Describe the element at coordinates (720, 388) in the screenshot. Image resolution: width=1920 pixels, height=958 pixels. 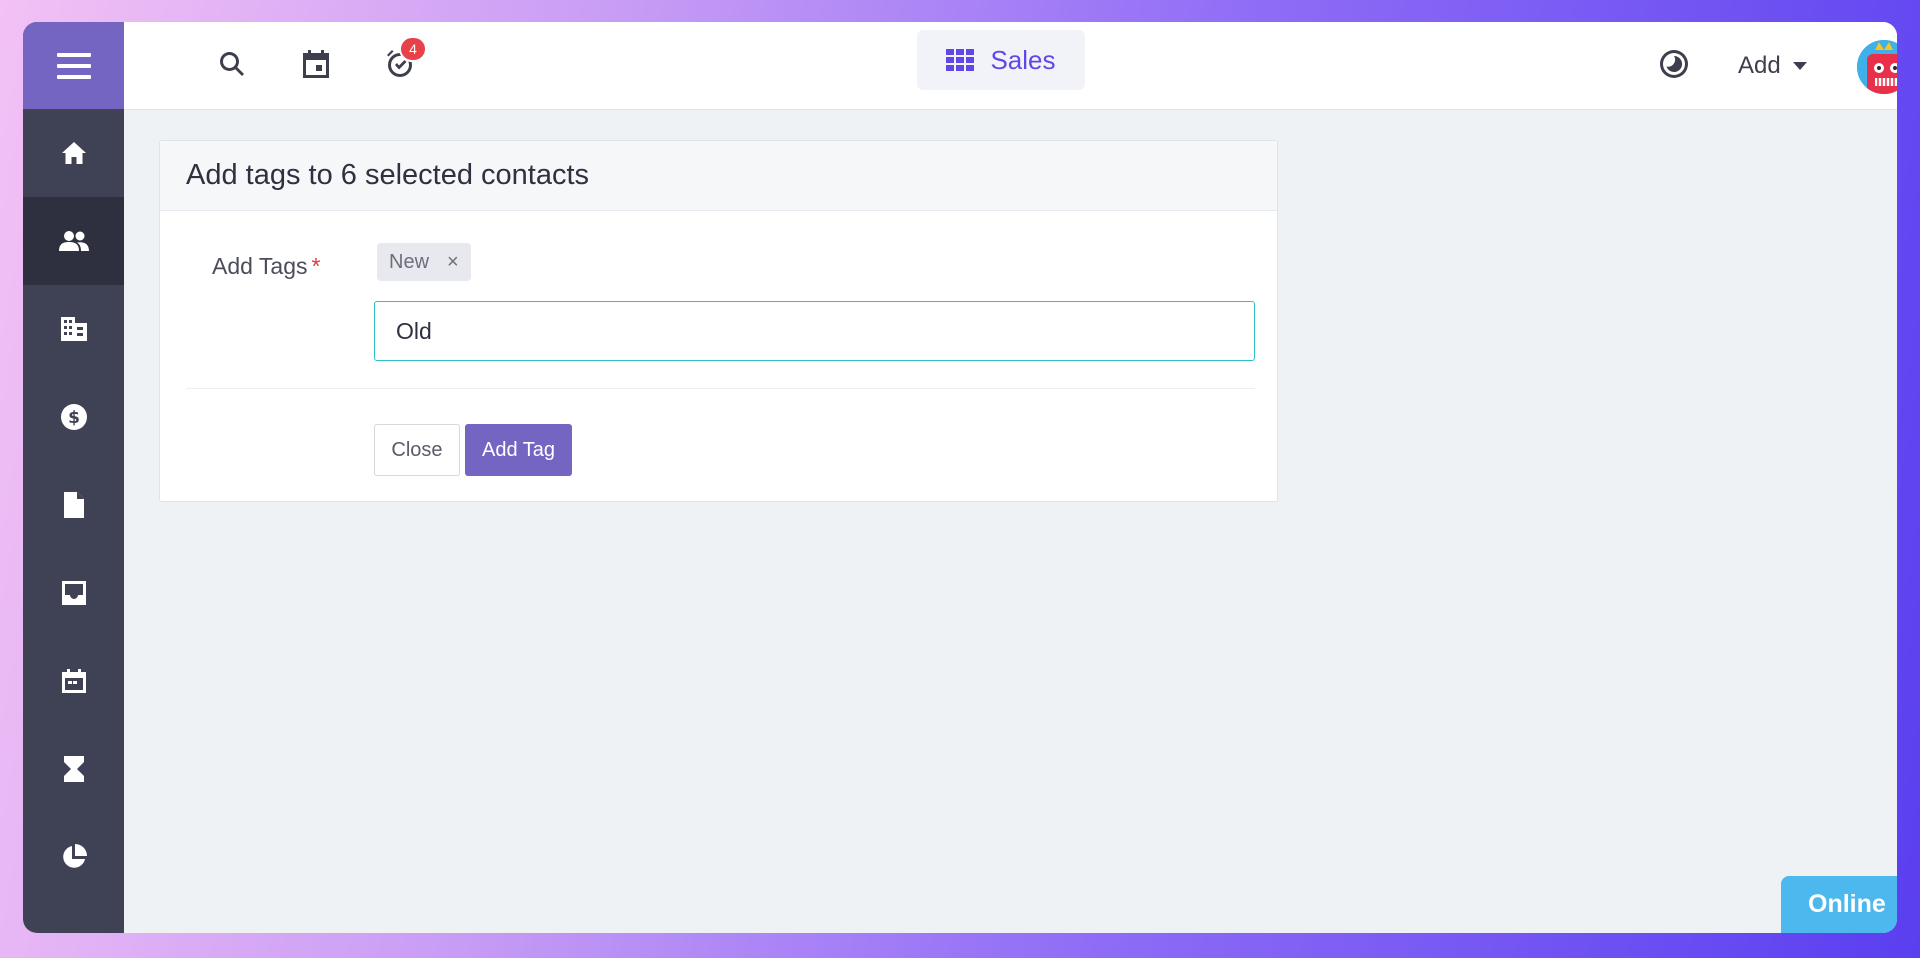
I see `divider` at that location.